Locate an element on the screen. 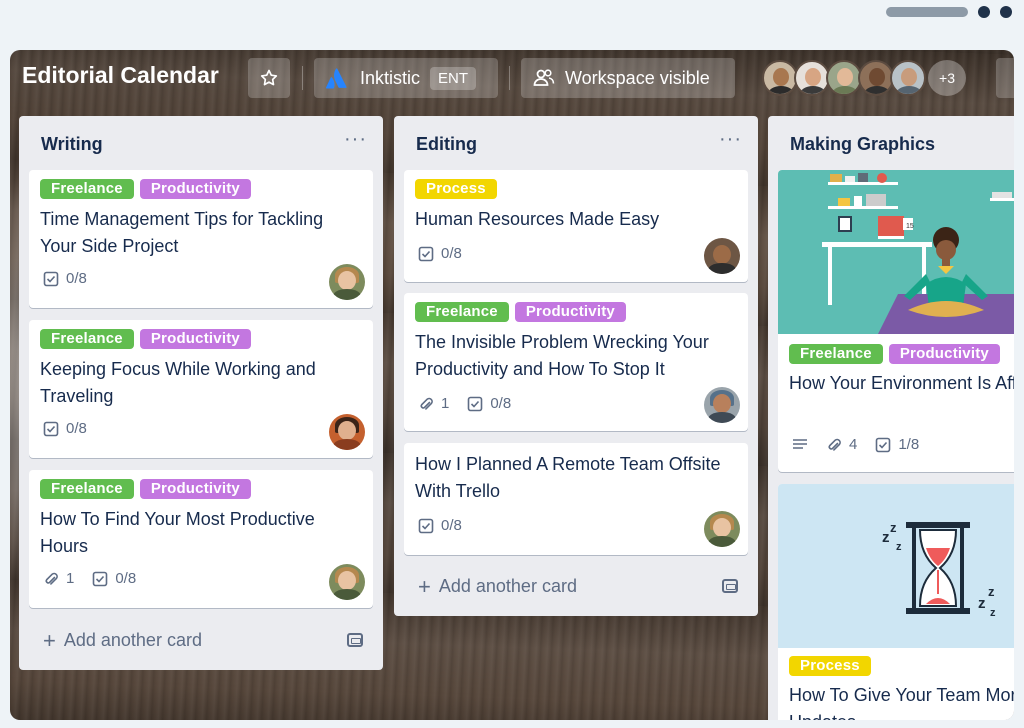 This screenshot has width=1024, height=728. header-overflow-button is located at coordinates (1005, 78).